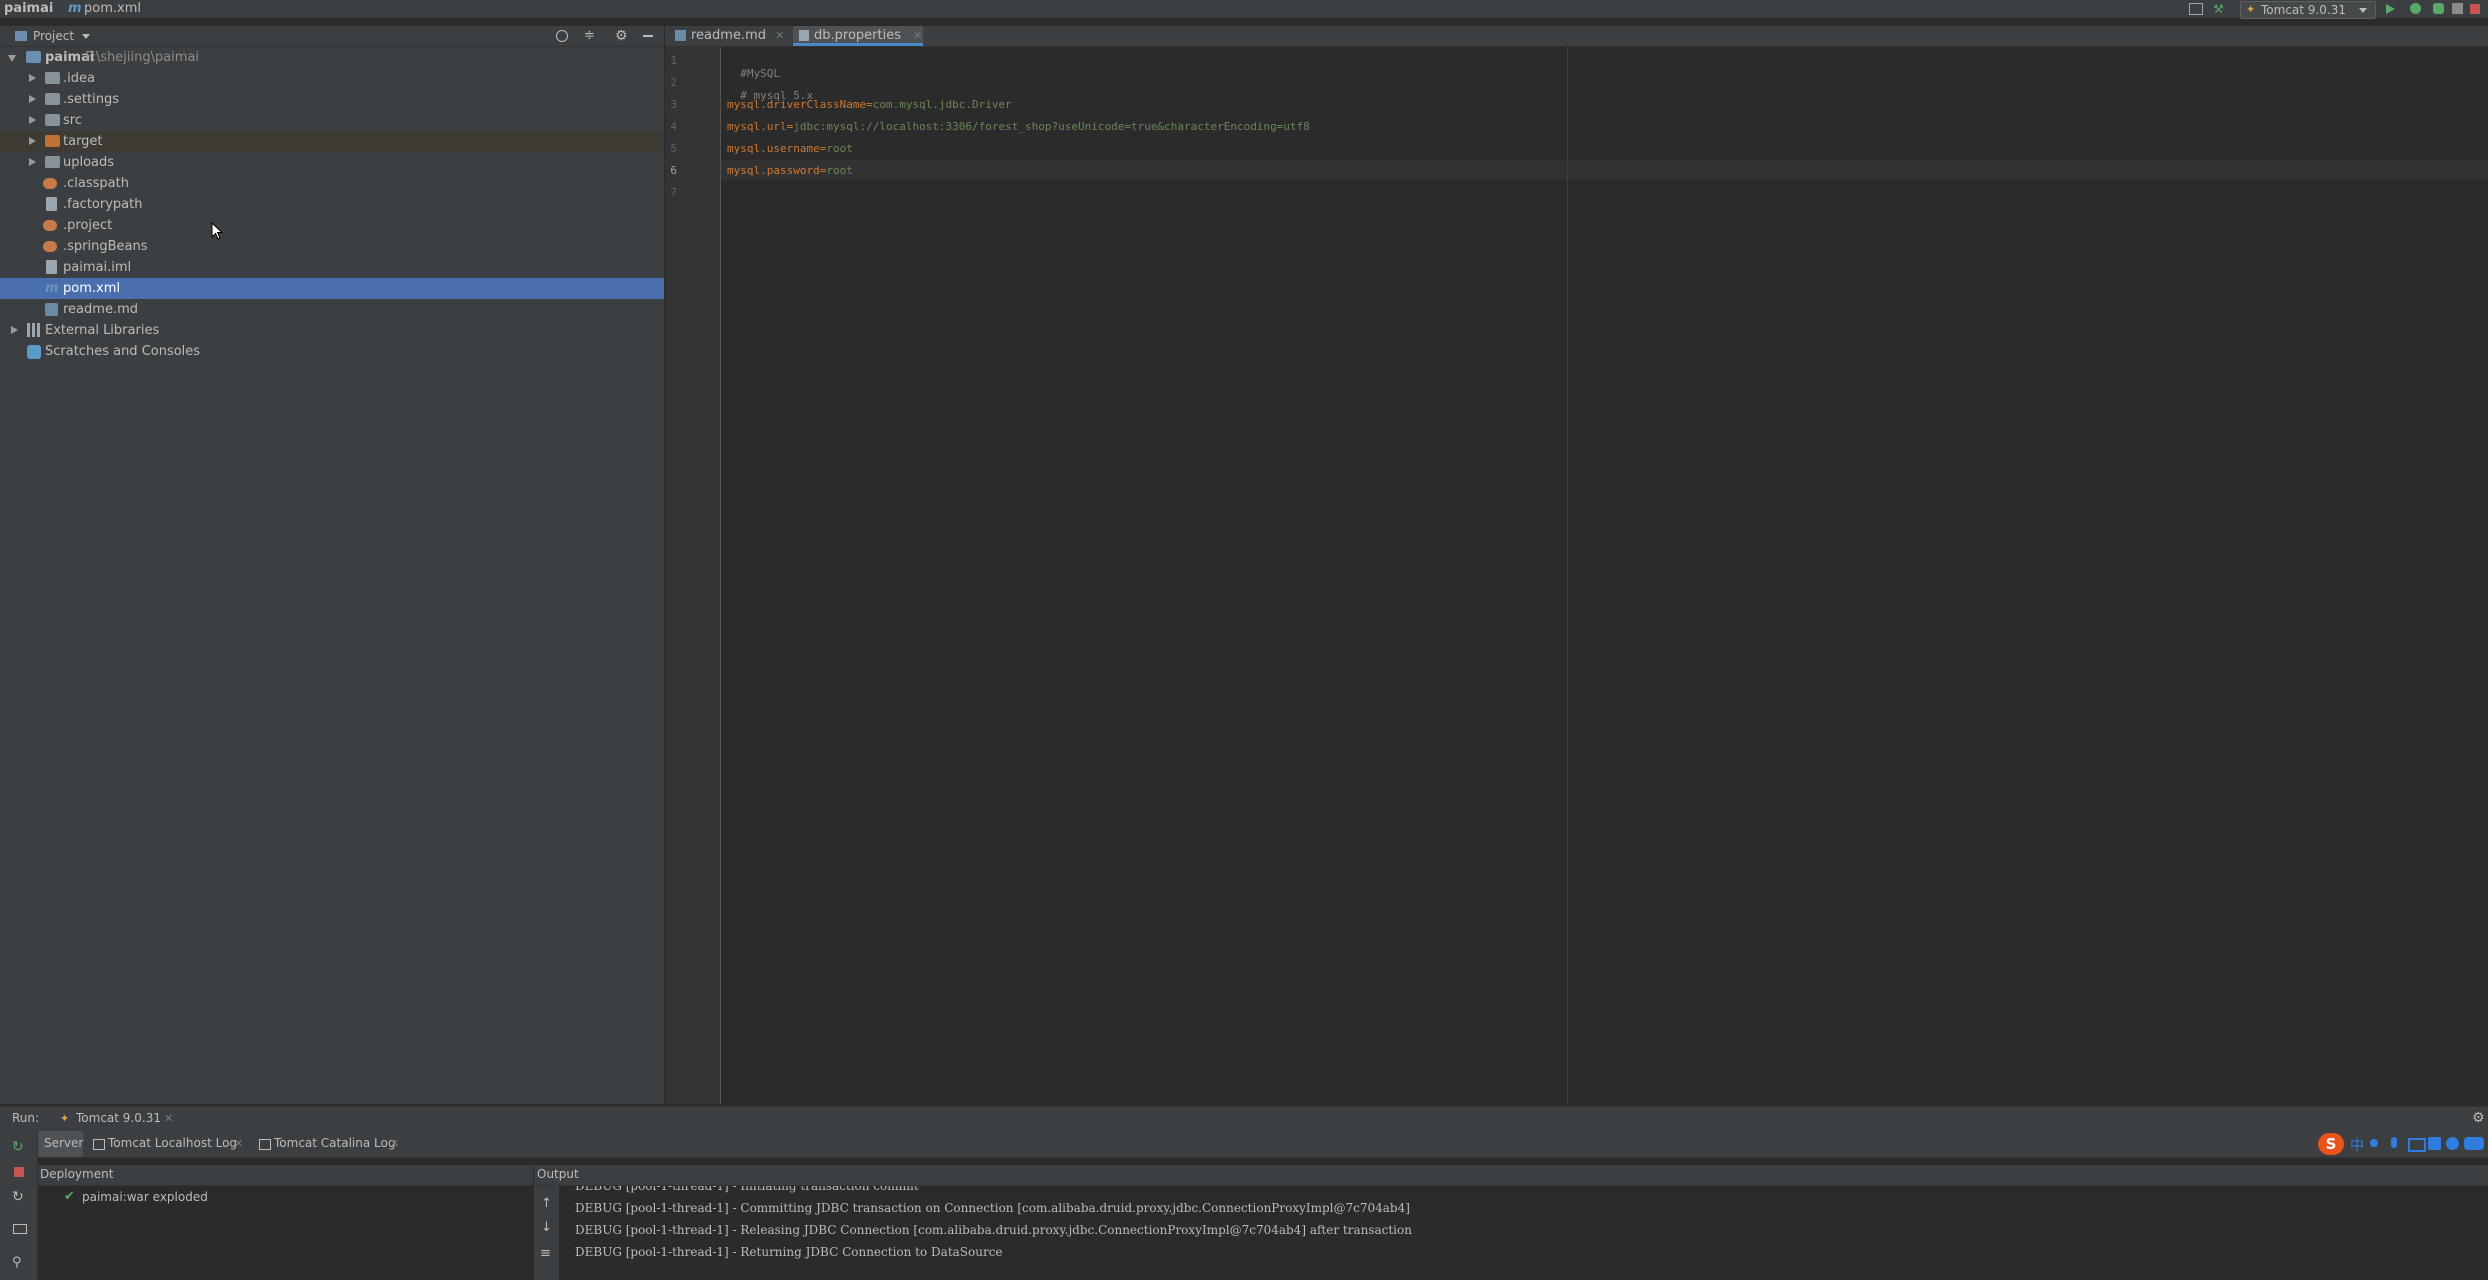 This screenshot has height=1280, width=2488. I want to click on line-number: 5, so click(673, 148).